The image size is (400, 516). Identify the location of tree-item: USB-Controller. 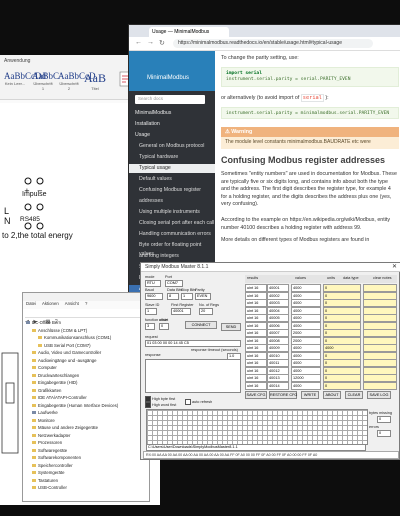
(49, 487).